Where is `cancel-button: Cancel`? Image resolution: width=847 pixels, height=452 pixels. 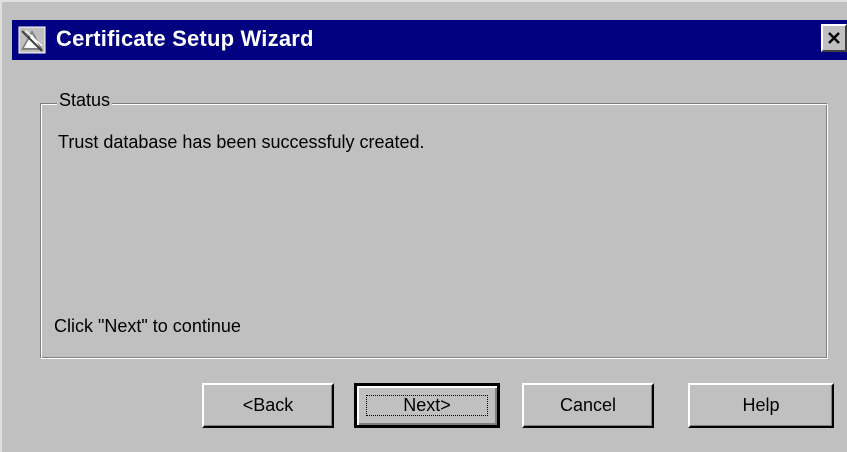
cancel-button: Cancel is located at coordinates (588, 405).